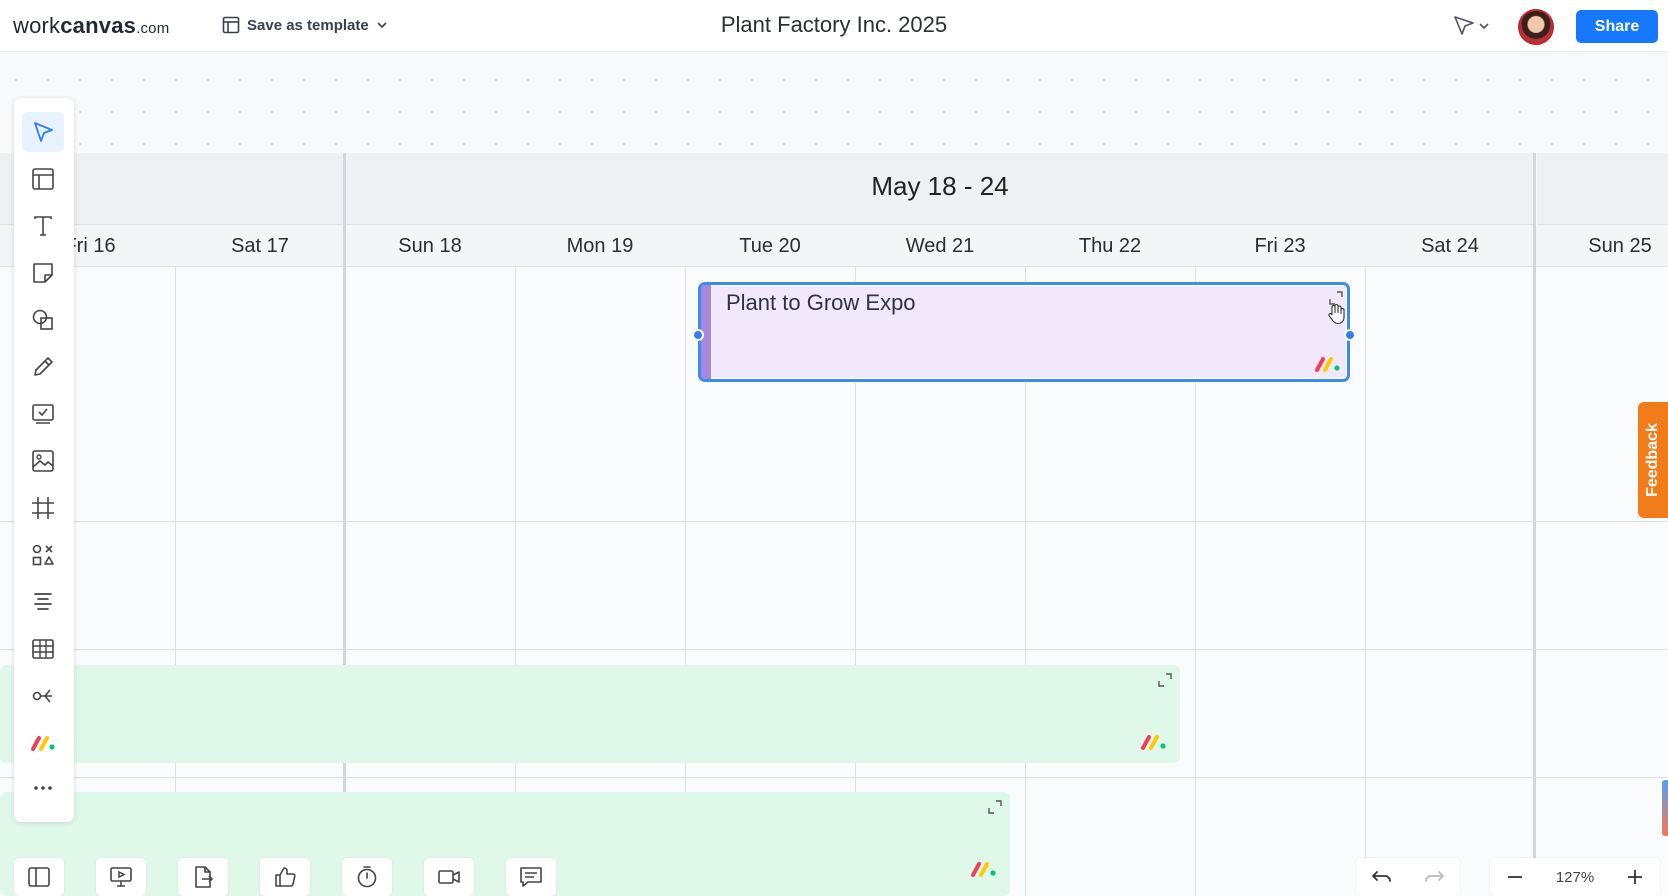  I want to click on task-tool, so click(43, 414).